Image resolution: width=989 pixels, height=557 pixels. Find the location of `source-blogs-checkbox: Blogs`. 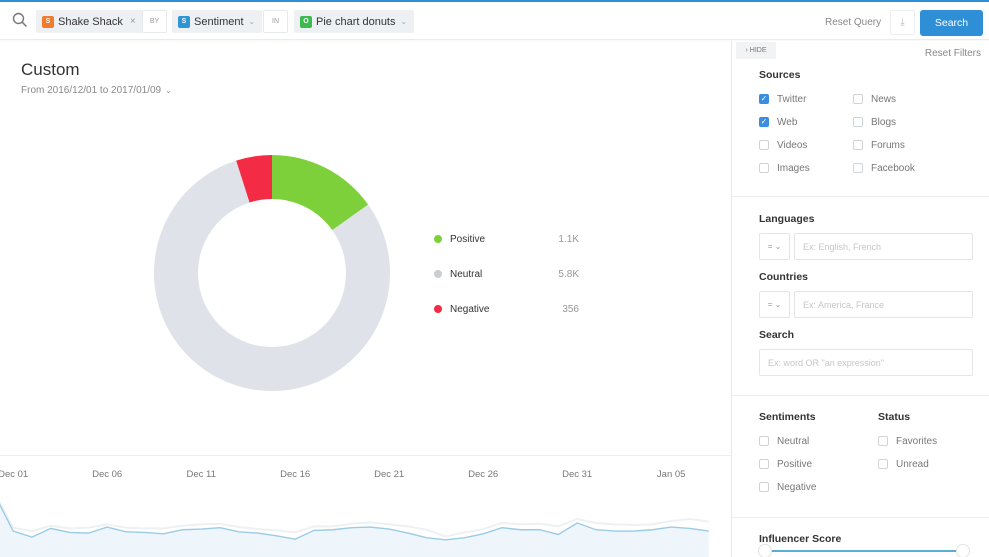

source-blogs-checkbox: Blogs is located at coordinates (874, 122).